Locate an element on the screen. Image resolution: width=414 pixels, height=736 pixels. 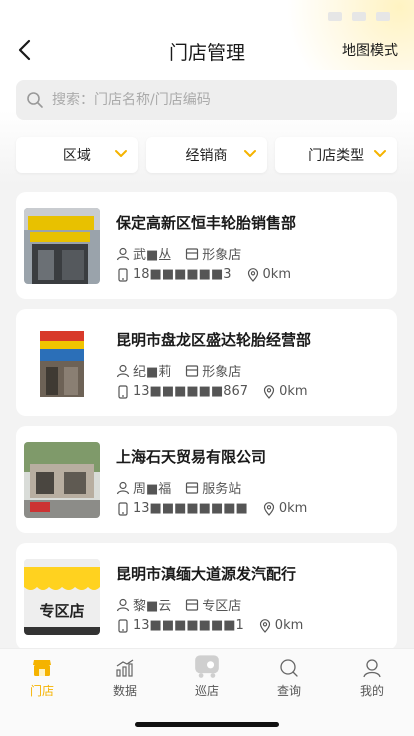
filter-label: 门店类型 is located at coordinates (336, 156).